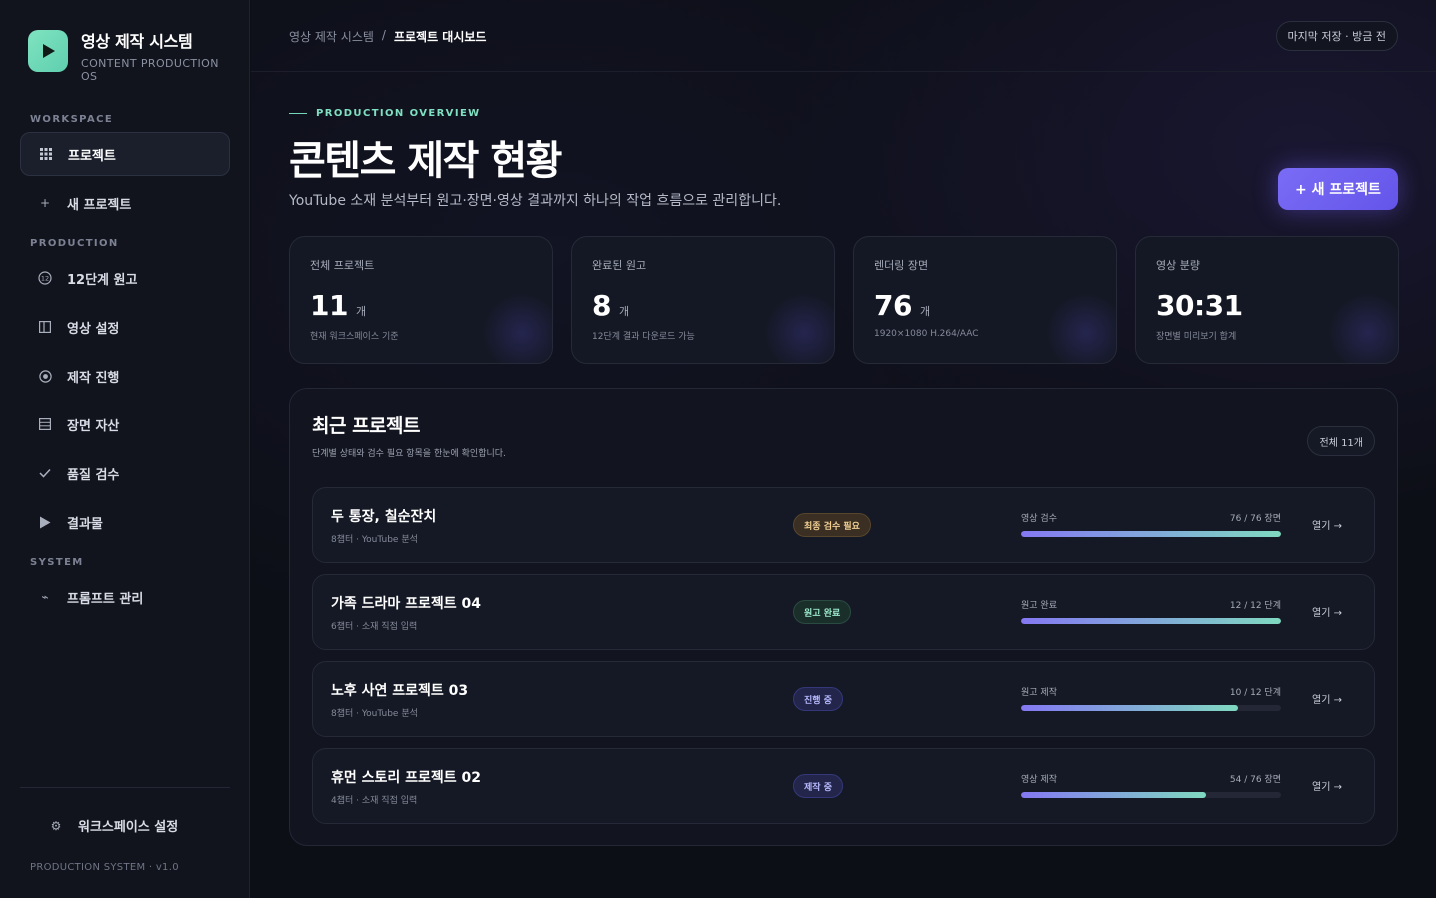 The image size is (1436, 898). What do you see at coordinates (125, 154) in the screenshot?
I see `sidebar-item-projects: 프로젝트` at bounding box center [125, 154].